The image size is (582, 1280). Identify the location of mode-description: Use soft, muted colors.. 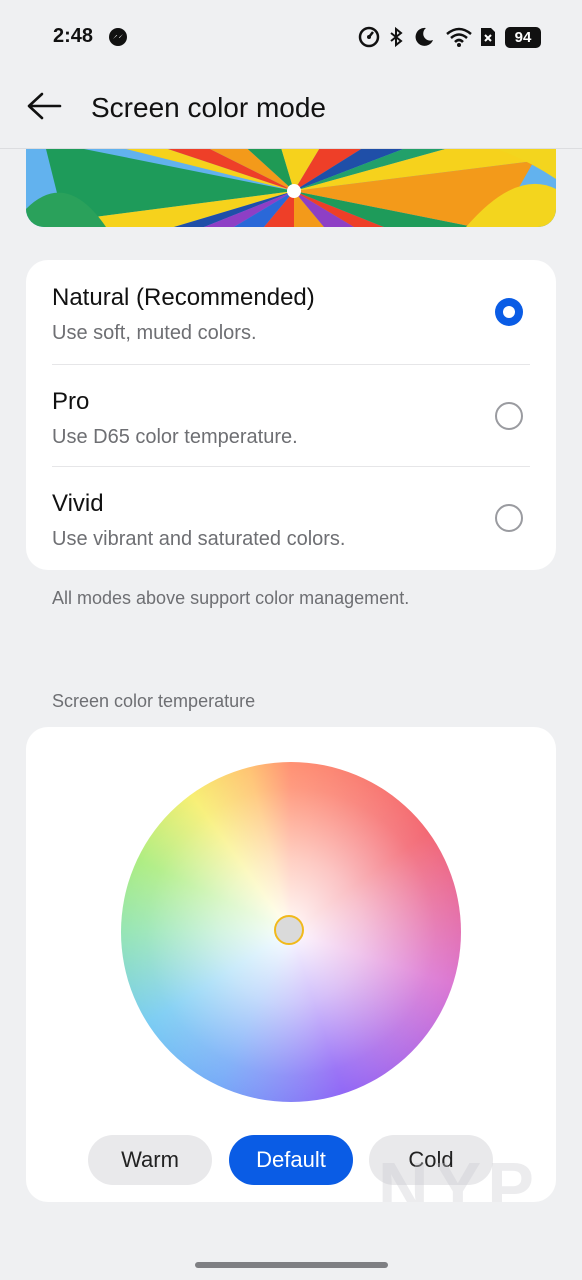
(154, 333).